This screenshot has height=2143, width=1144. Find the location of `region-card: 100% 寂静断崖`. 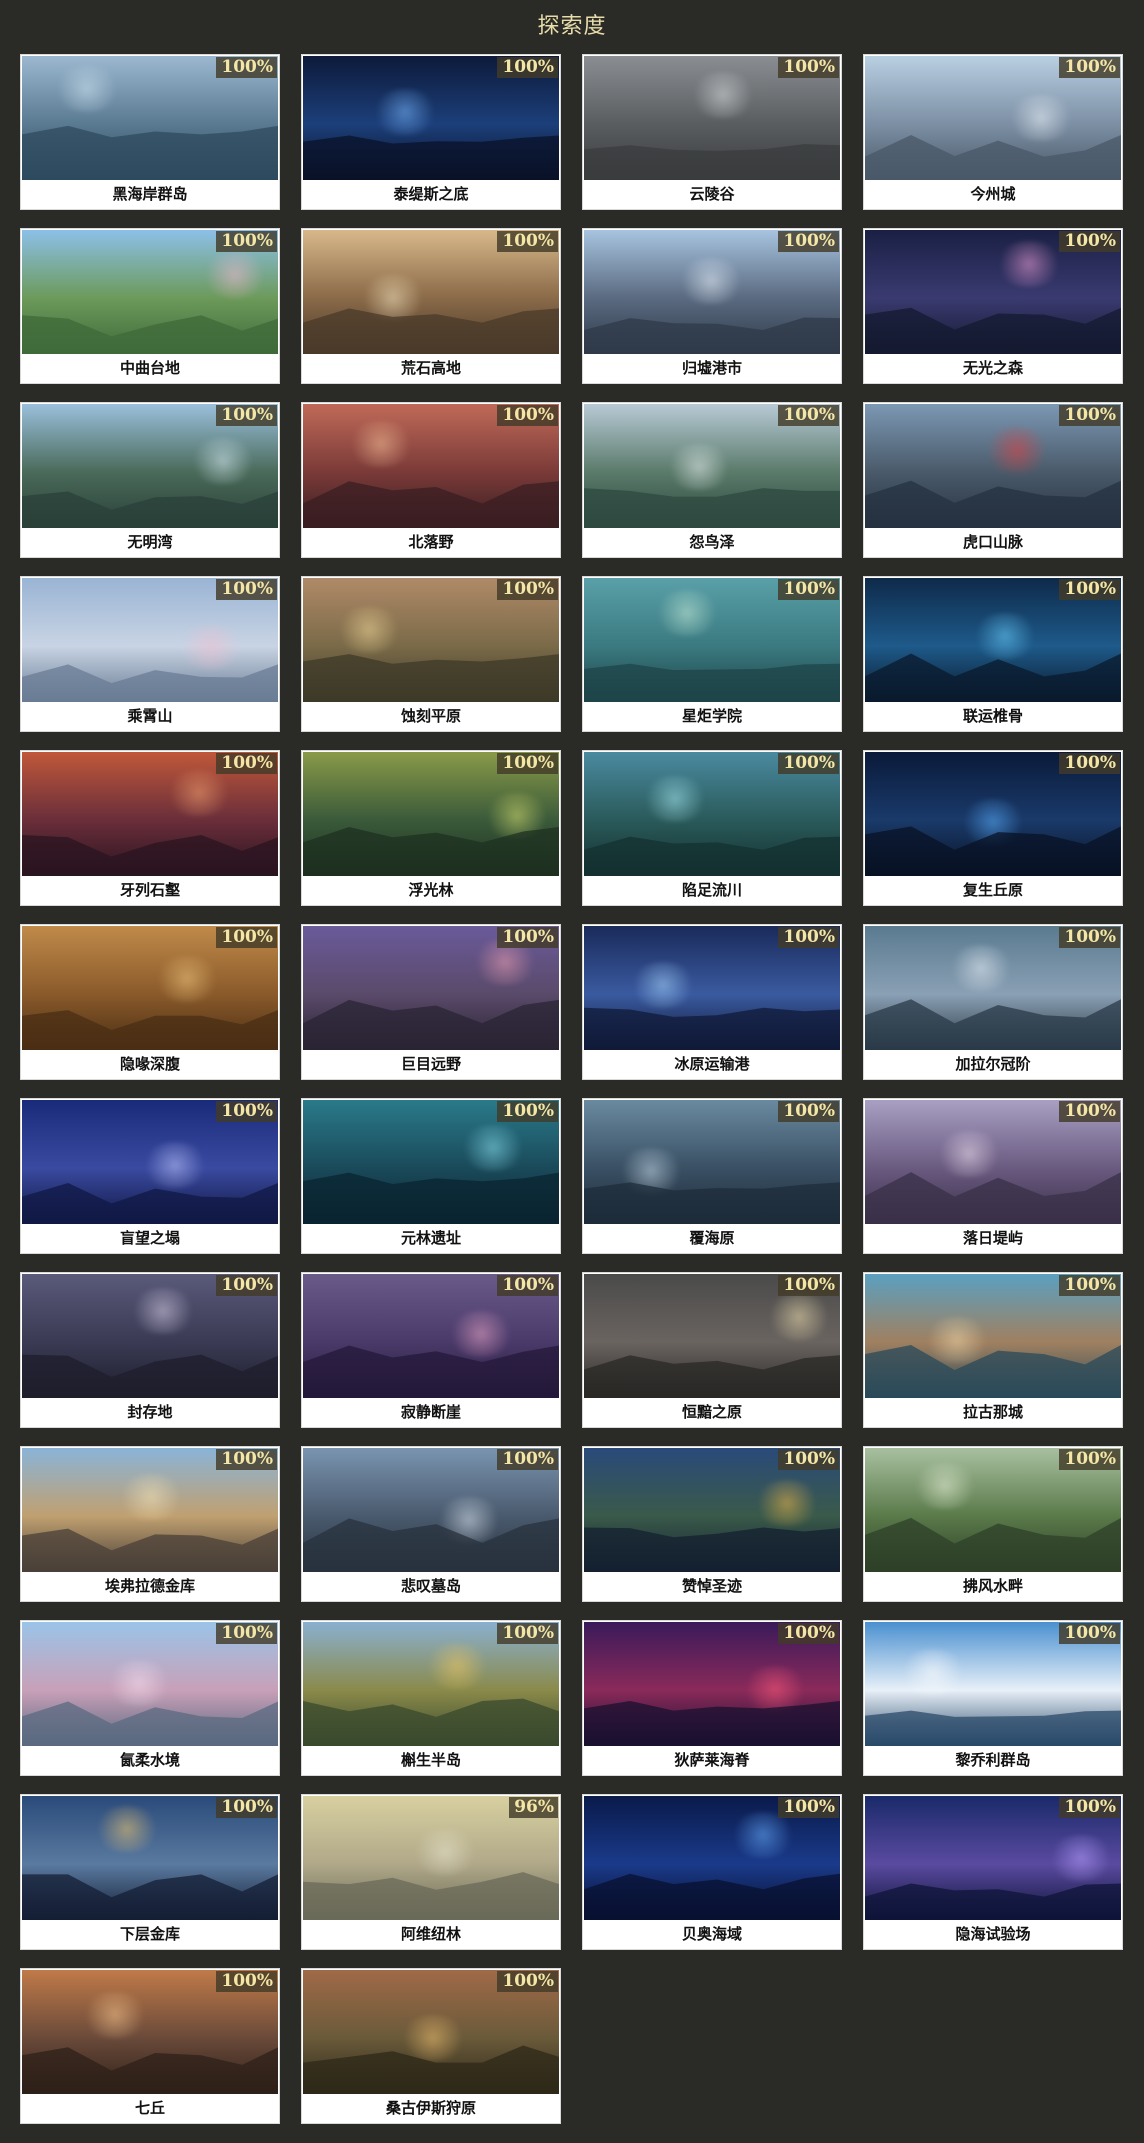

region-card: 100% 寂静断崖 is located at coordinates (431, 1350).